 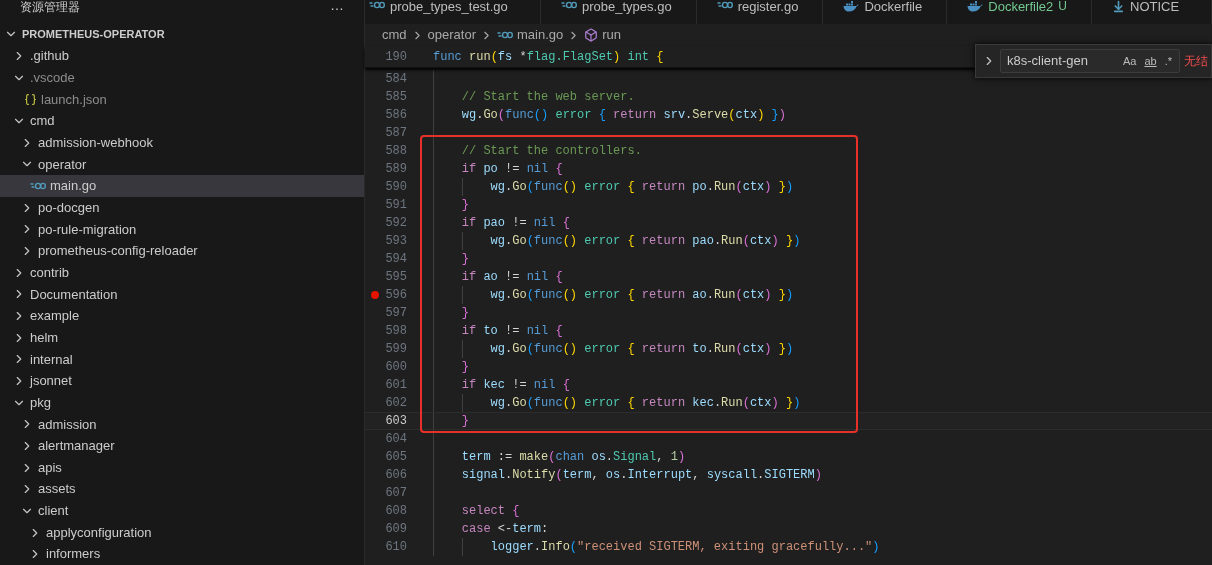 What do you see at coordinates (182, 359) in the screenshot?
I see `tree-item: internal` at bounding box center [182, 359].